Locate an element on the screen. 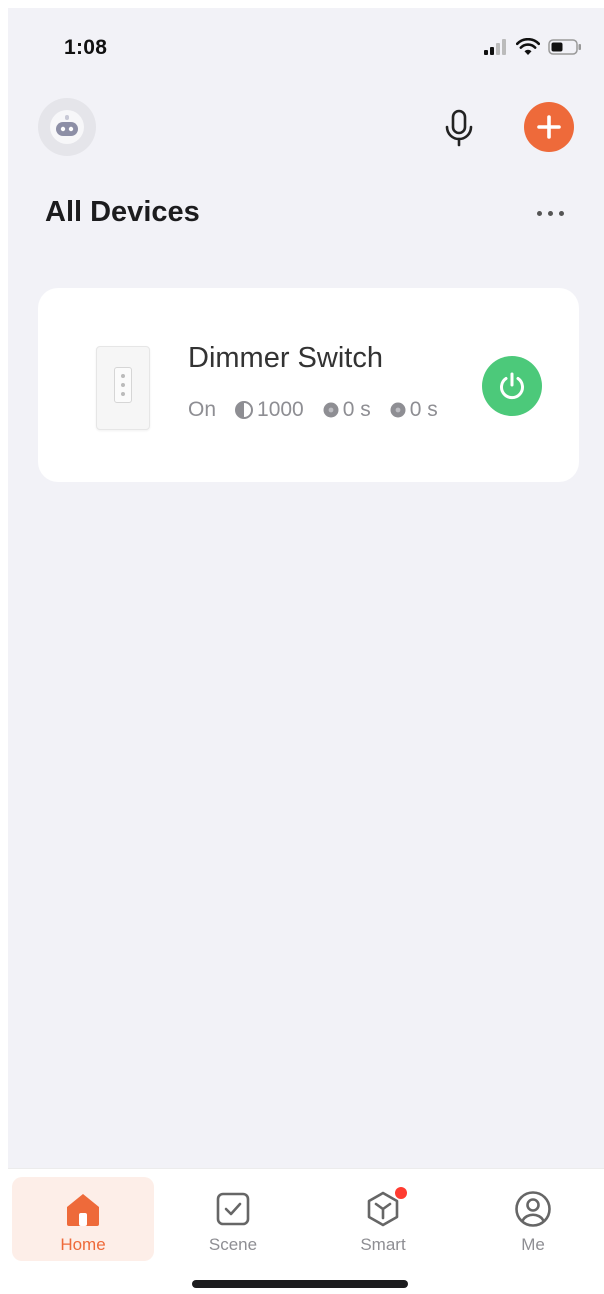 This screenshot has width=604, height=1294. timer-2-value: 0 s is located at coordinates (423, 409).